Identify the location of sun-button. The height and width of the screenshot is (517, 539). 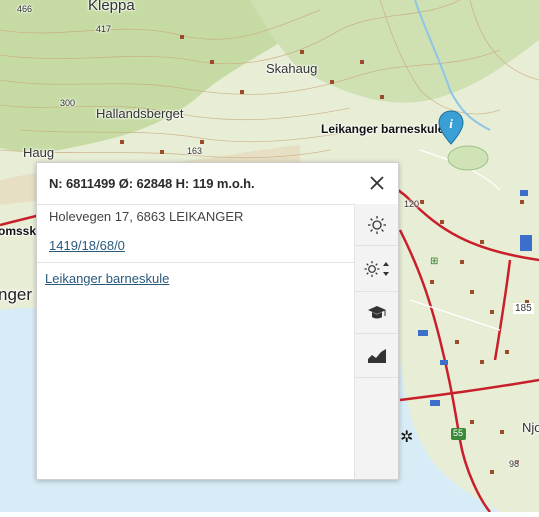
(376, 225).